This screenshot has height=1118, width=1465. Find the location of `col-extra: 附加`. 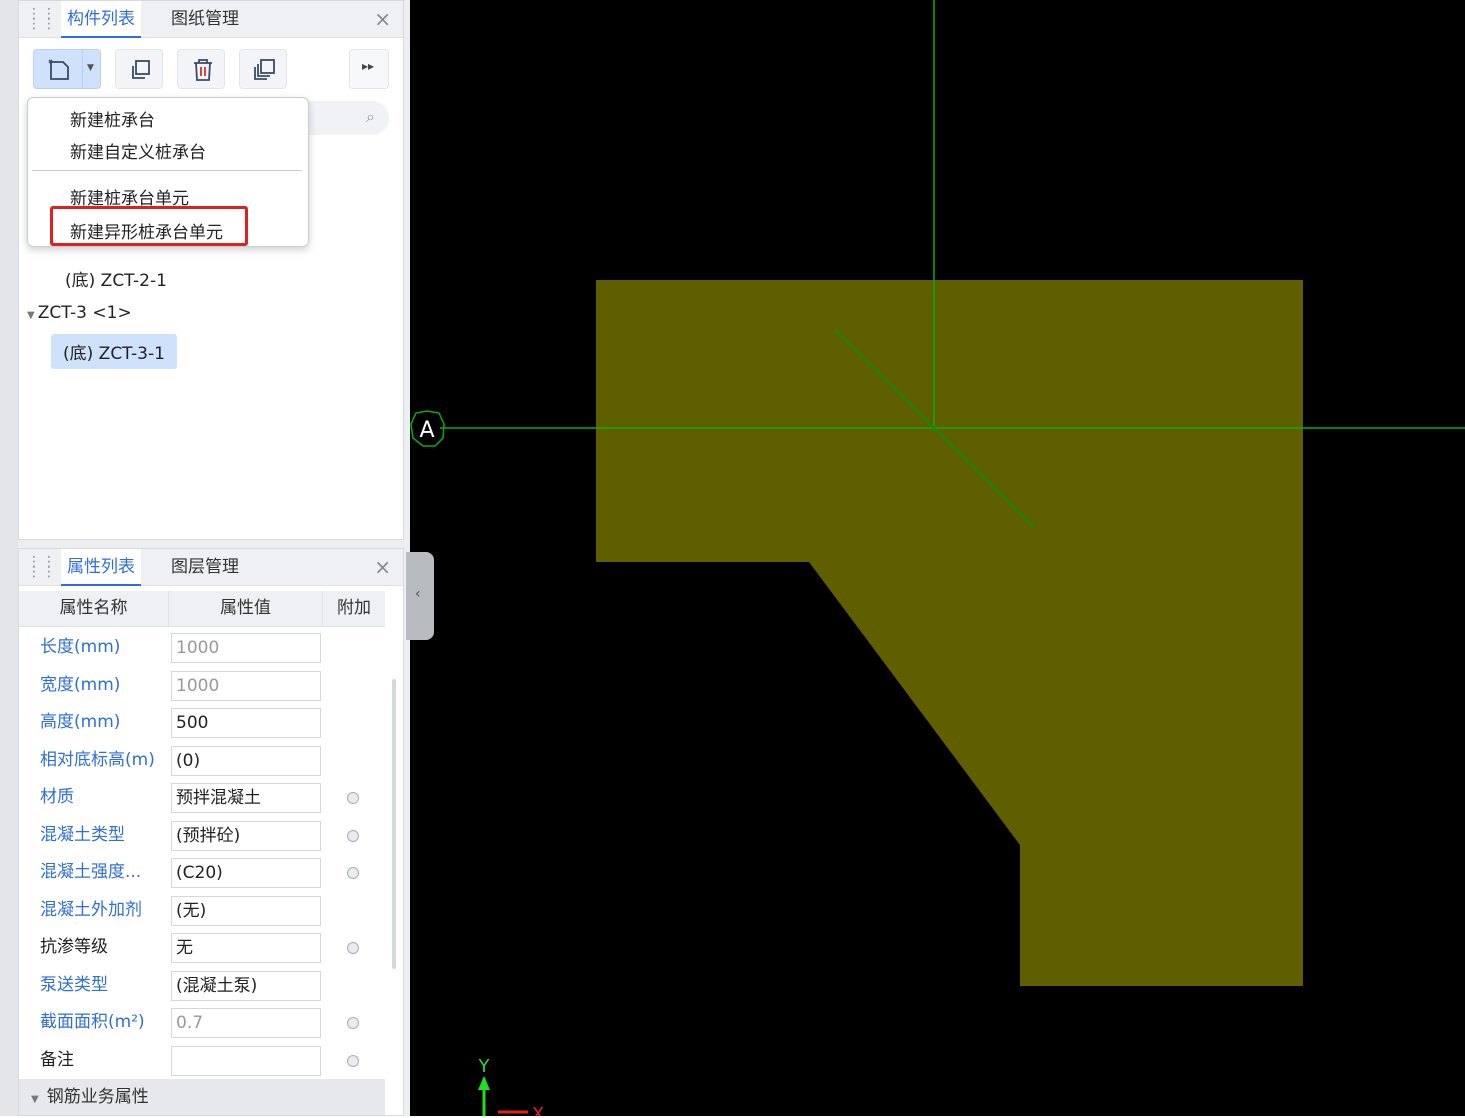

col-extra: 附加 is located at coordinates (354, 608).